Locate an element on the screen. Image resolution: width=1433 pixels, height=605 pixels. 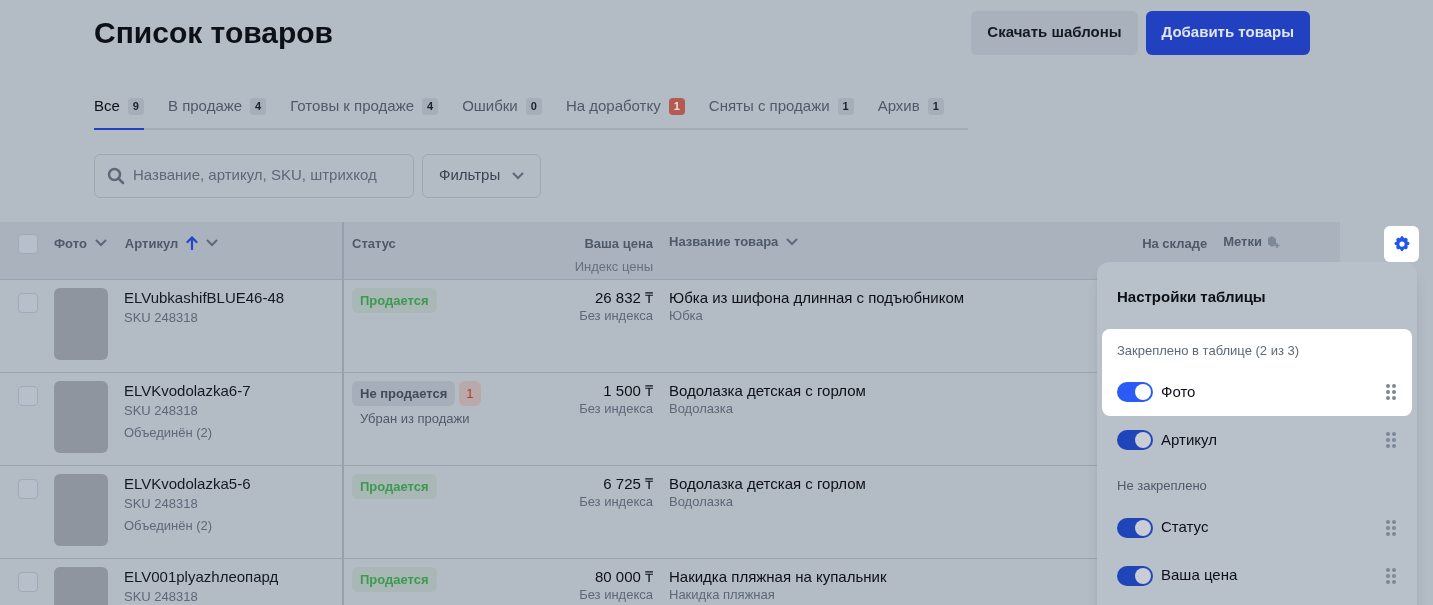
article-text: ELVKvodolazka6-7 is located at coordinates (187, 390).